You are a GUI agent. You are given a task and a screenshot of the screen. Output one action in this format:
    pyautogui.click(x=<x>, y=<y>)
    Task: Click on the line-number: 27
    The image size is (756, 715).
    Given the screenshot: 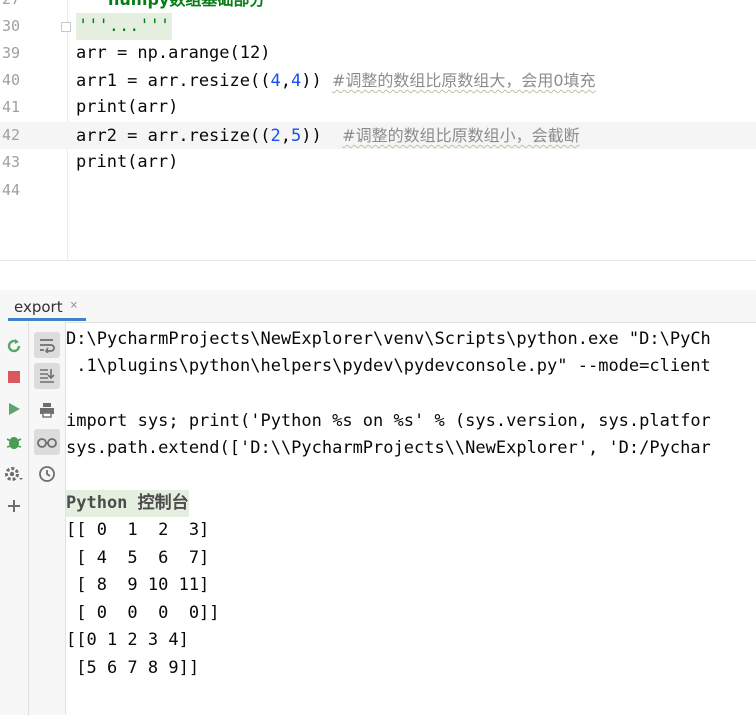 What is the action you would take?
    pyautogui.click(x=10, y=6)
    